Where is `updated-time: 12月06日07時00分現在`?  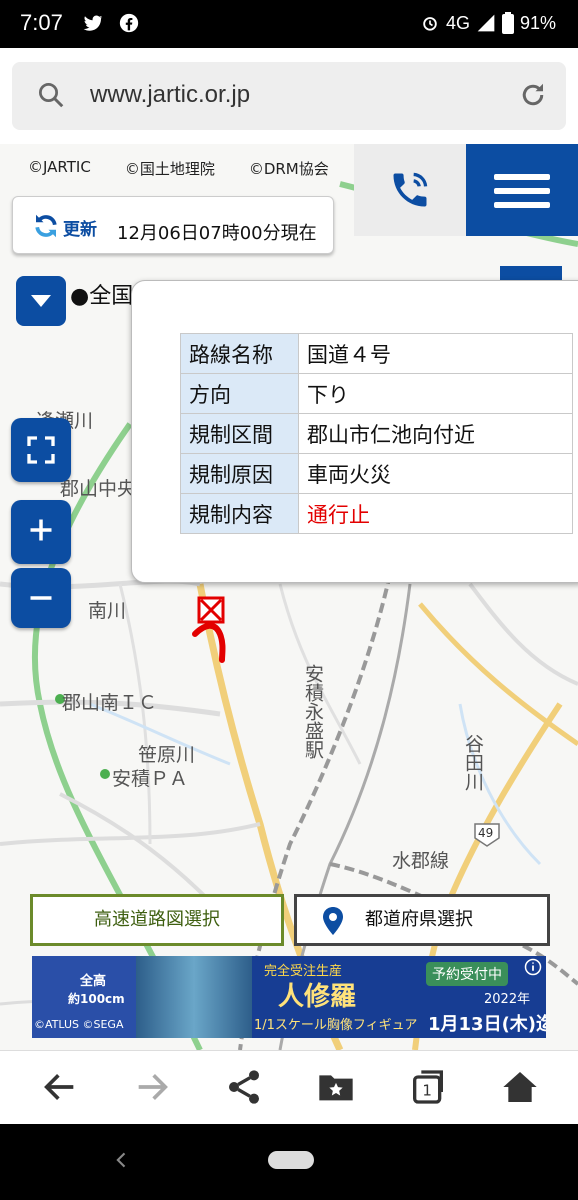 updated-time: 12月06日07時00分現在 is located at coordinates (217, 233).